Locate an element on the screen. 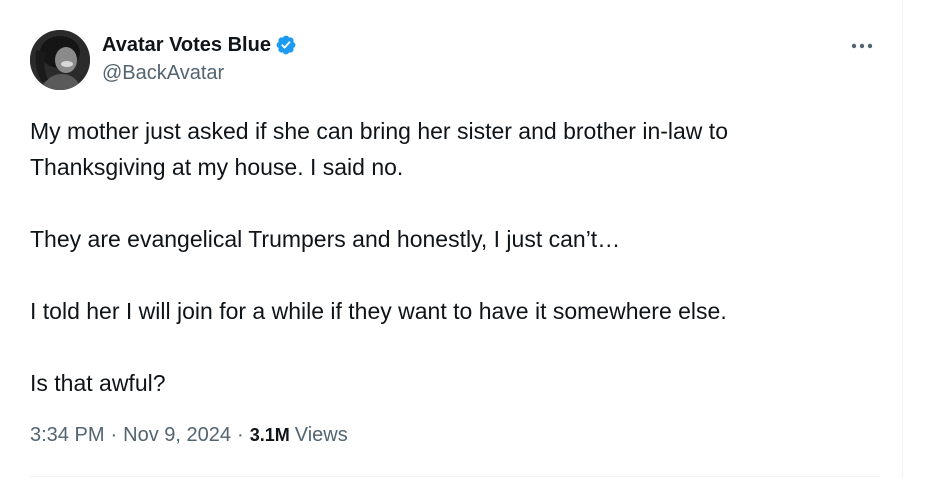  verified-badge-icon is located at coordinates (286, 45).